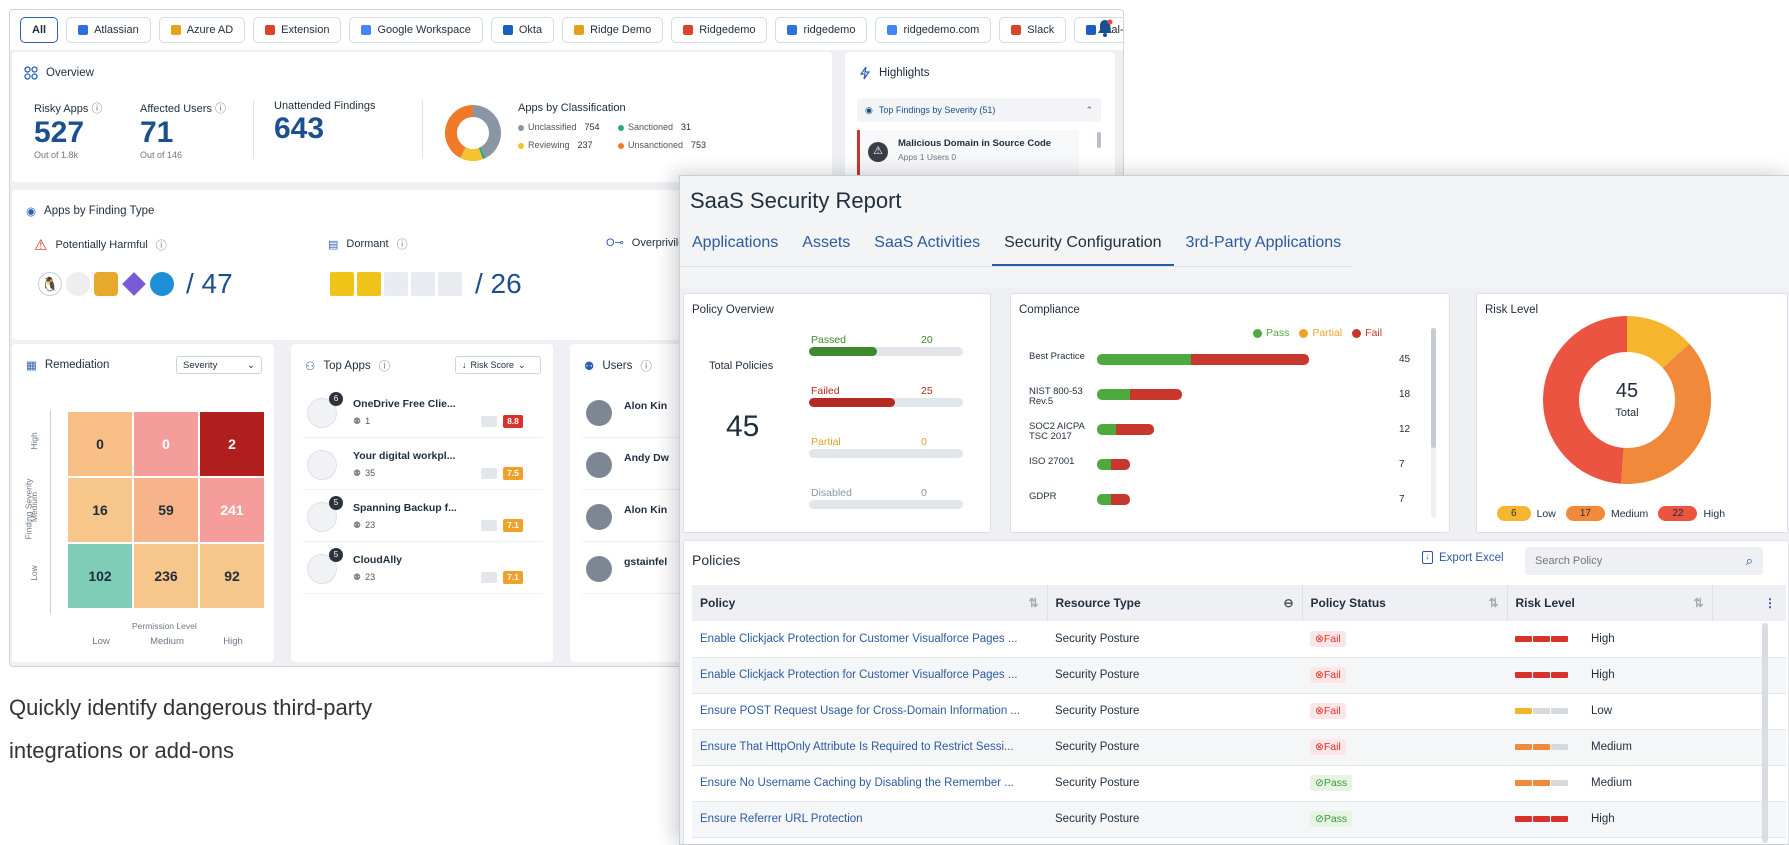 Image resolution: width=1789 pixels, height=845 pixels. I want to click on classification-donut, so click(473, 133).